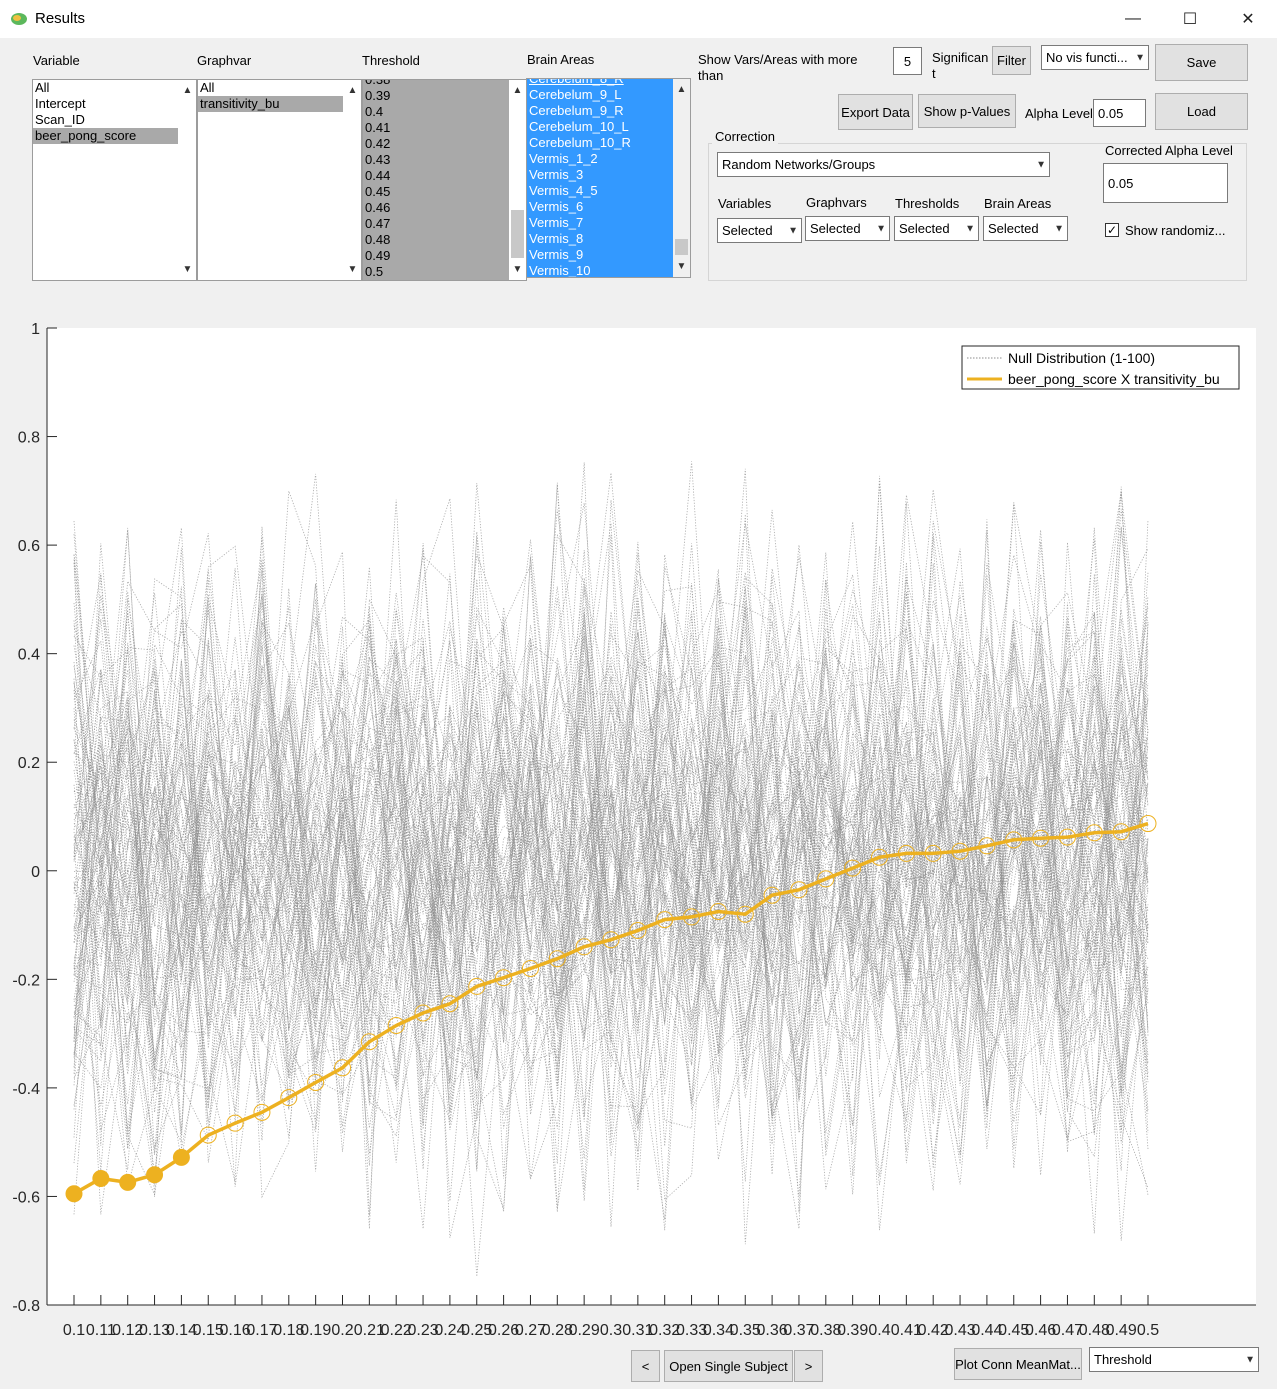 The width and height of the screenshot is (1277, 1389). Describe the element at coordinates (927, 203) in the screenshot. I see `thresholds-label: Thresholds` at that location.